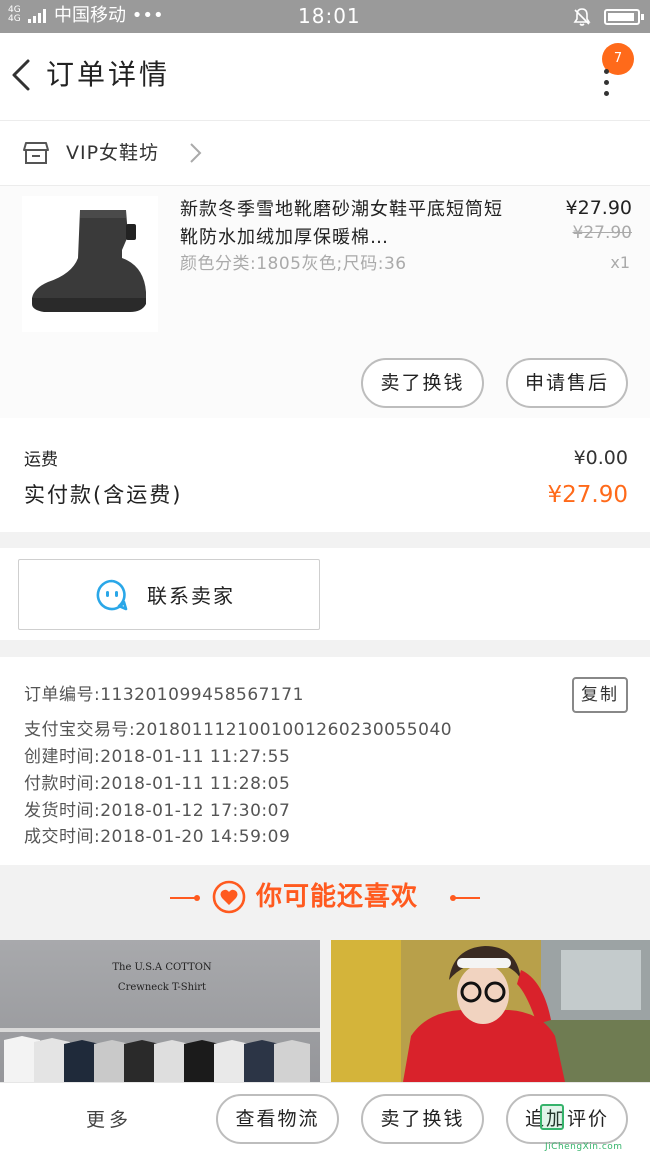  I want to click on created-time: 创建时间:2018-01-11 11:27:55, so click(157, 757).